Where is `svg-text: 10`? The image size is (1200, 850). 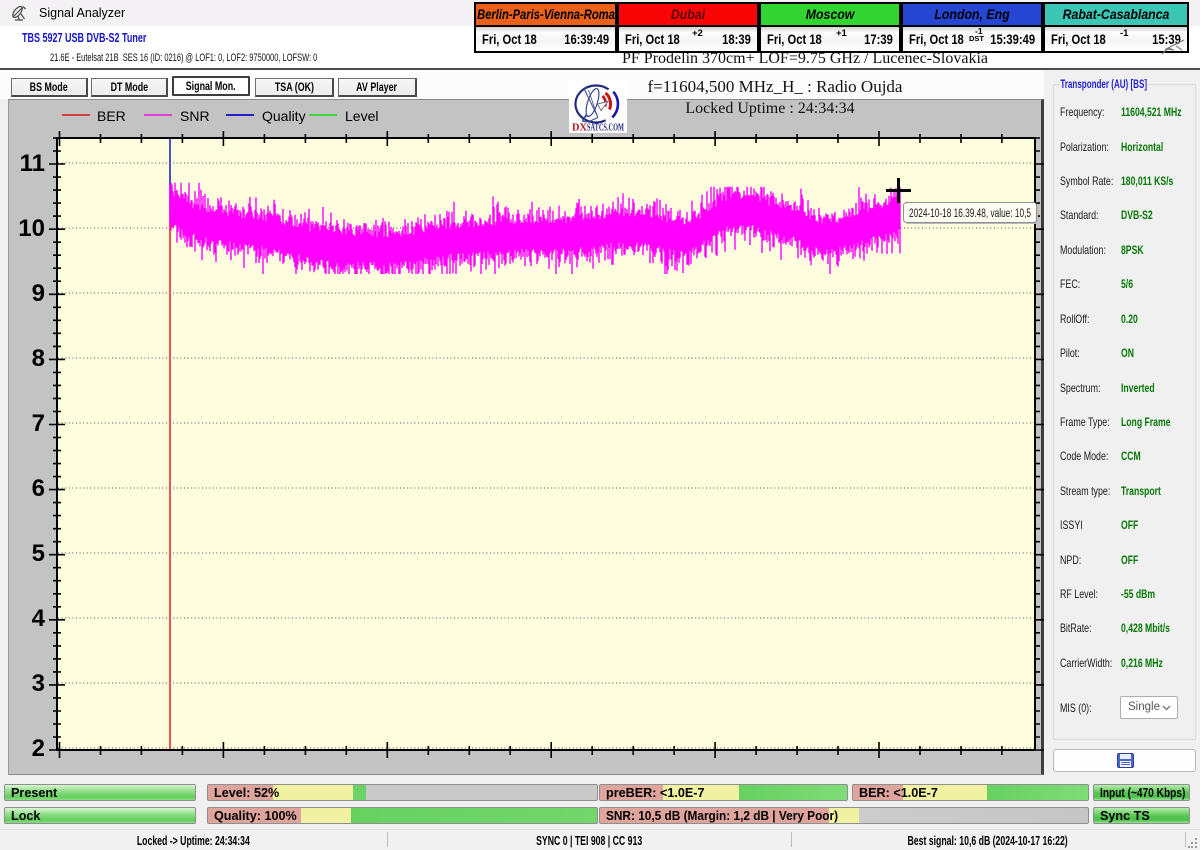 svg-text: 10 is located at coordinates (31, 228).